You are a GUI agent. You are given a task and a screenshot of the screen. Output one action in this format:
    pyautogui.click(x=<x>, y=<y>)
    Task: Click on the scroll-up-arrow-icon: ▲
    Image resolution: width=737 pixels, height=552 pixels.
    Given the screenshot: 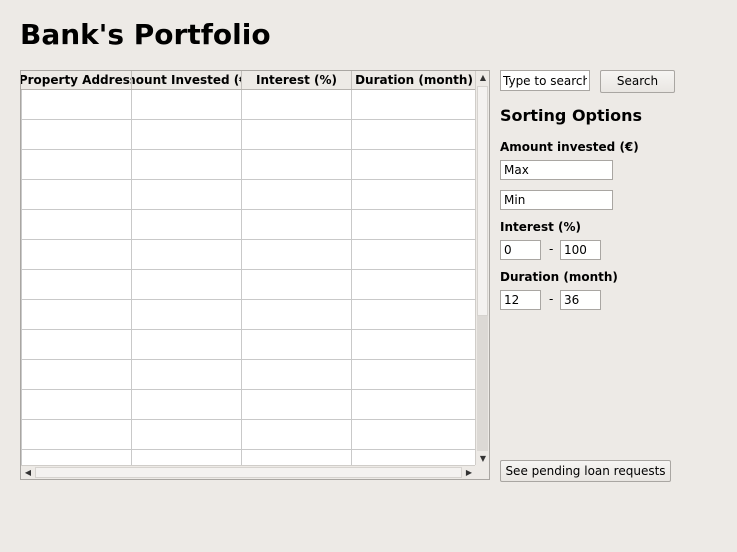 What is the action you would take?
    pyautogui.click(x=482, y=78)
    